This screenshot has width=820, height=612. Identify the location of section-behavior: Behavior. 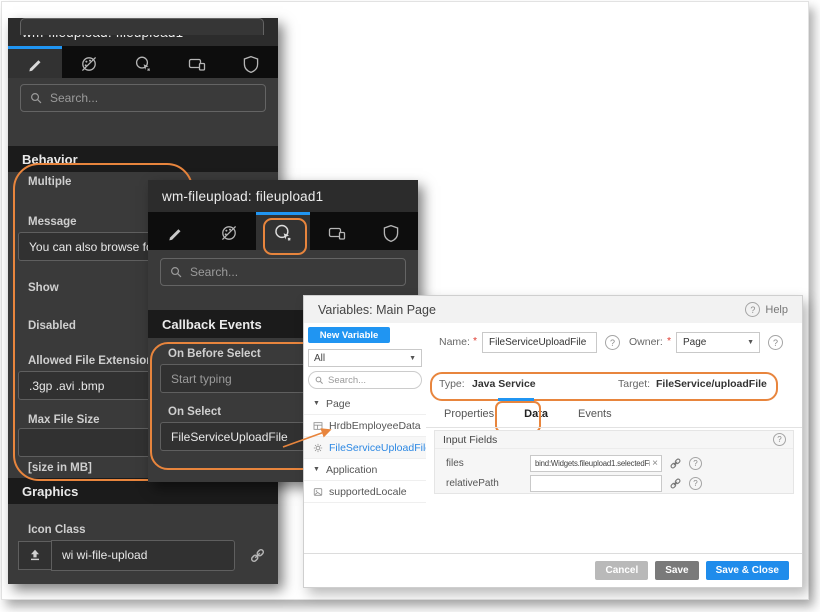
(143, 159).